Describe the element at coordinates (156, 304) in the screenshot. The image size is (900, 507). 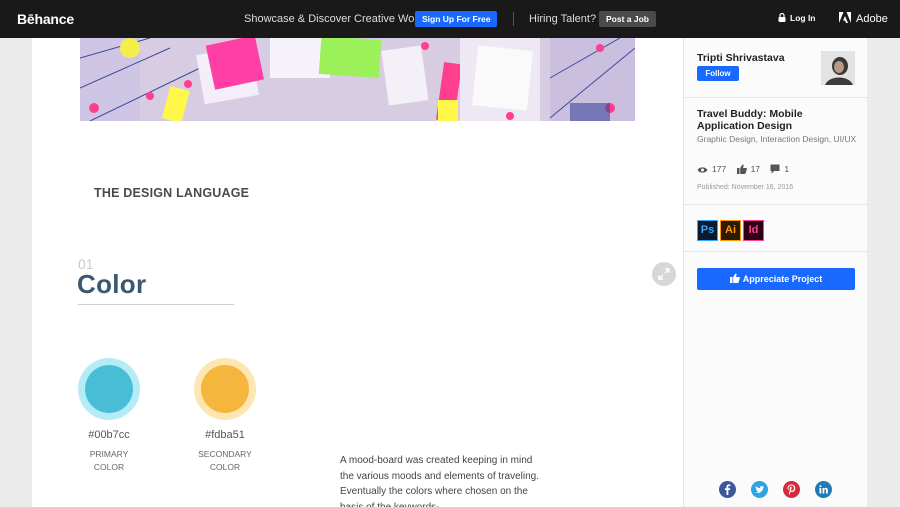
I see `section-divider` at that location.